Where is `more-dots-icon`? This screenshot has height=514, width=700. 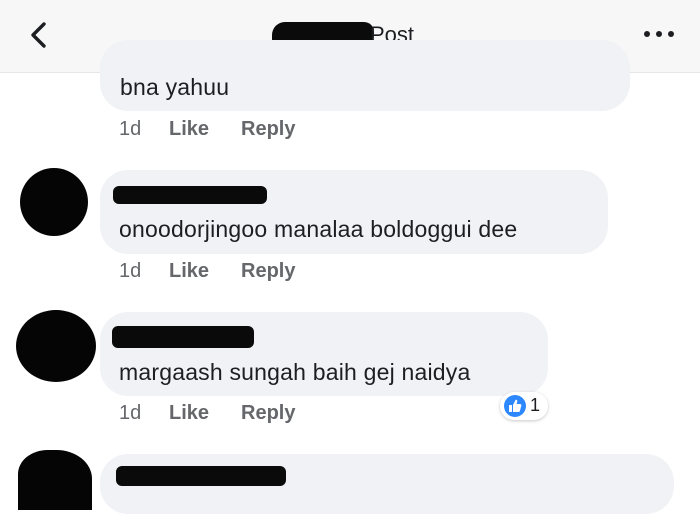
more-dots-icon is located at coordinates (647, 34).